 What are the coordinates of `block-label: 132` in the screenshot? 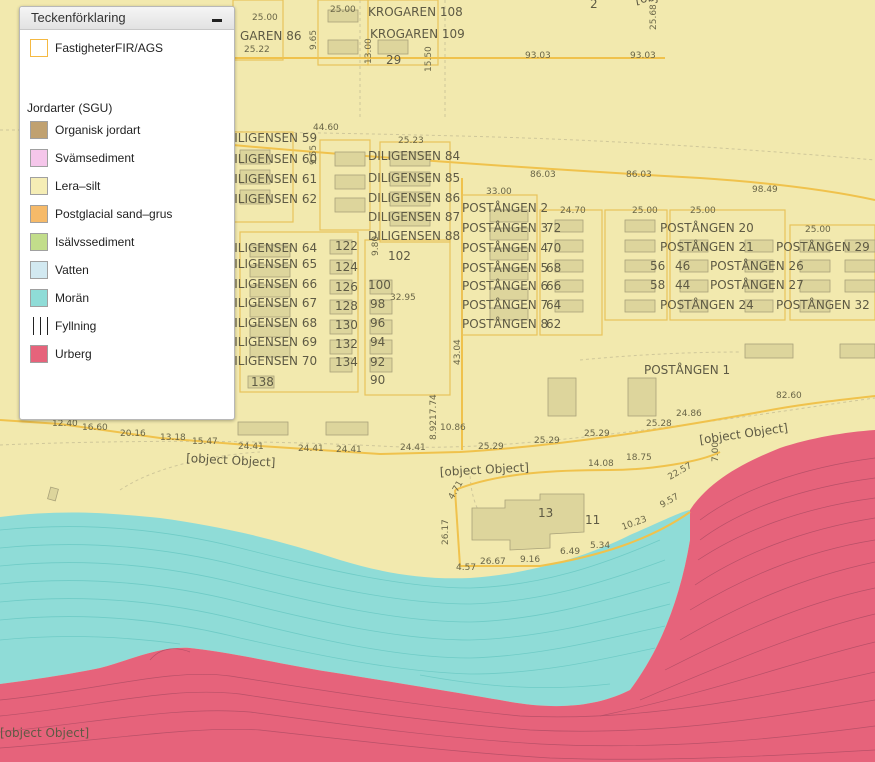 It's located at (346, 344).